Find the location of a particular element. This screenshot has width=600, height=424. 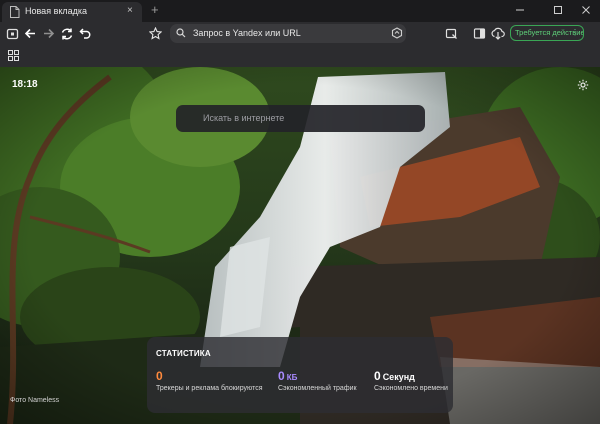

more-icon: ⋮ is located at coordinates (575, 32).